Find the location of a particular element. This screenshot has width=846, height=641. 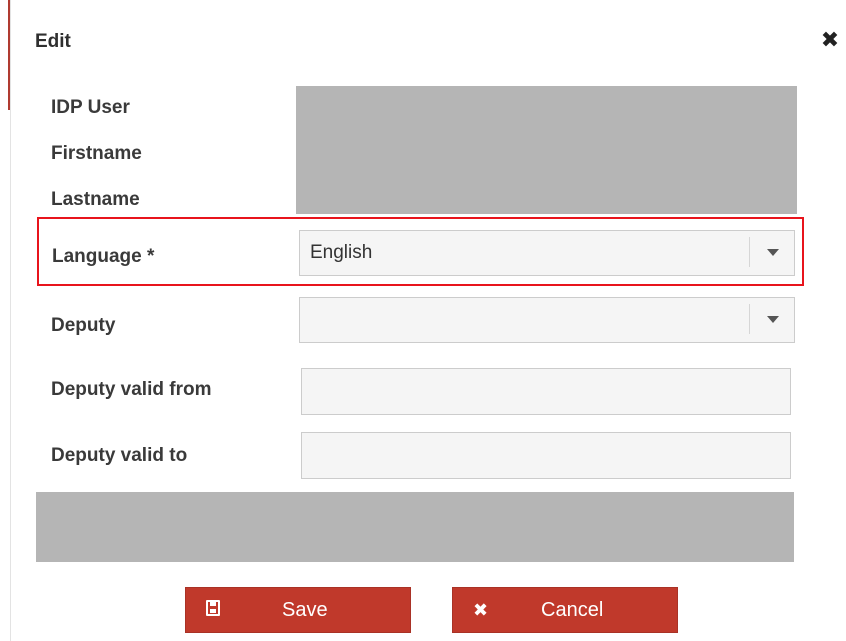

idp-user-label: IDP User is located at coordinates (90, 107).